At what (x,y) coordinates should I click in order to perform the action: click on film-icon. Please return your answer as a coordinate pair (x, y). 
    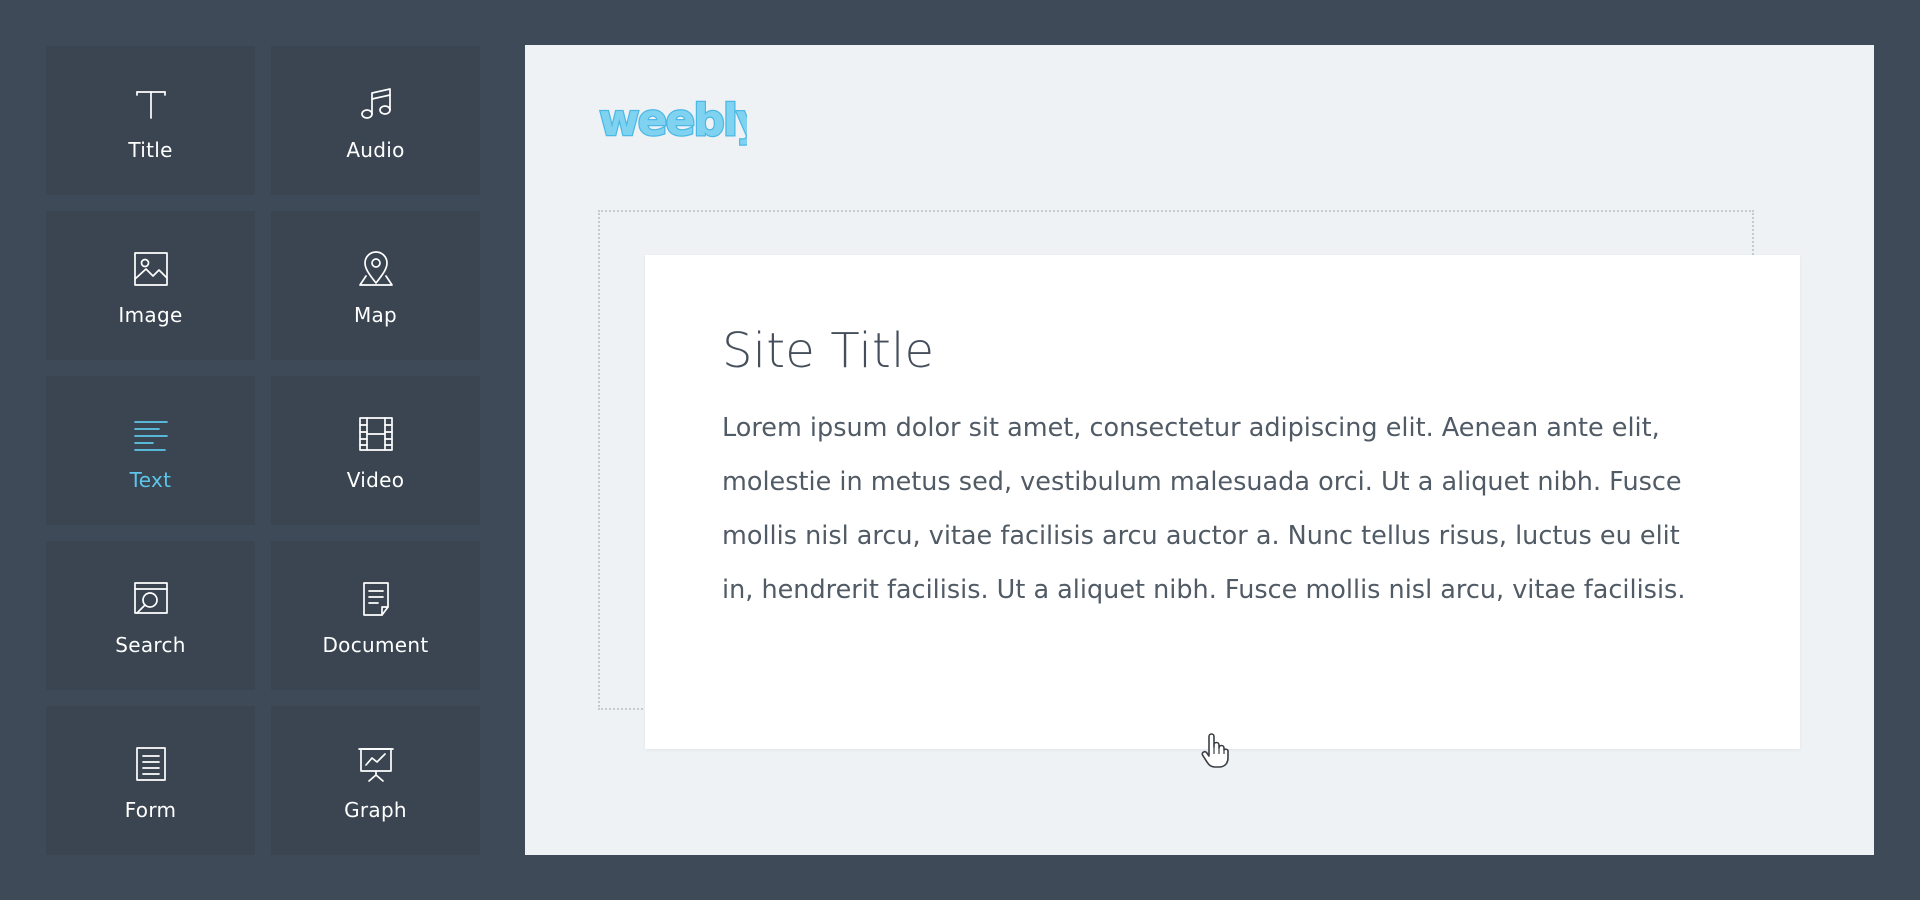
    Looking at the image, I should click on (376, 434).